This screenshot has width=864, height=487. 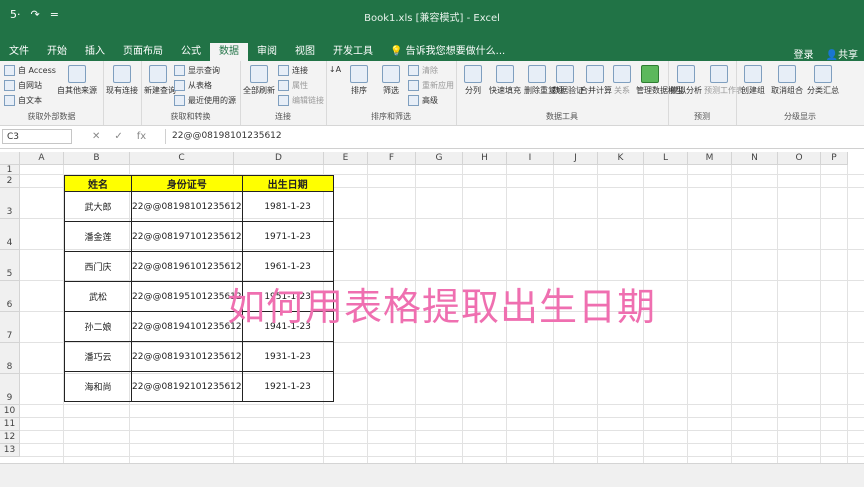 What do you see at coordinates (10, 389) in the screenshot?
I see `row-header-9: 9` at bounding box center [10, 389].